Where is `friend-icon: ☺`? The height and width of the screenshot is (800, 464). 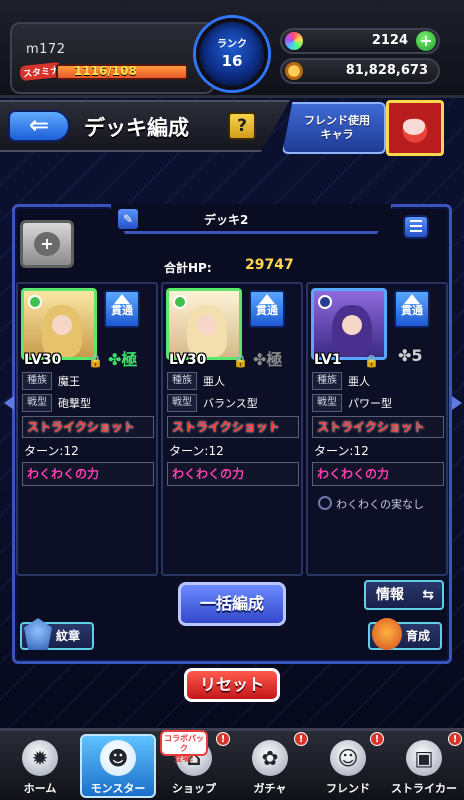 friend-icon: ☺ is located at coordinates (348, 758).